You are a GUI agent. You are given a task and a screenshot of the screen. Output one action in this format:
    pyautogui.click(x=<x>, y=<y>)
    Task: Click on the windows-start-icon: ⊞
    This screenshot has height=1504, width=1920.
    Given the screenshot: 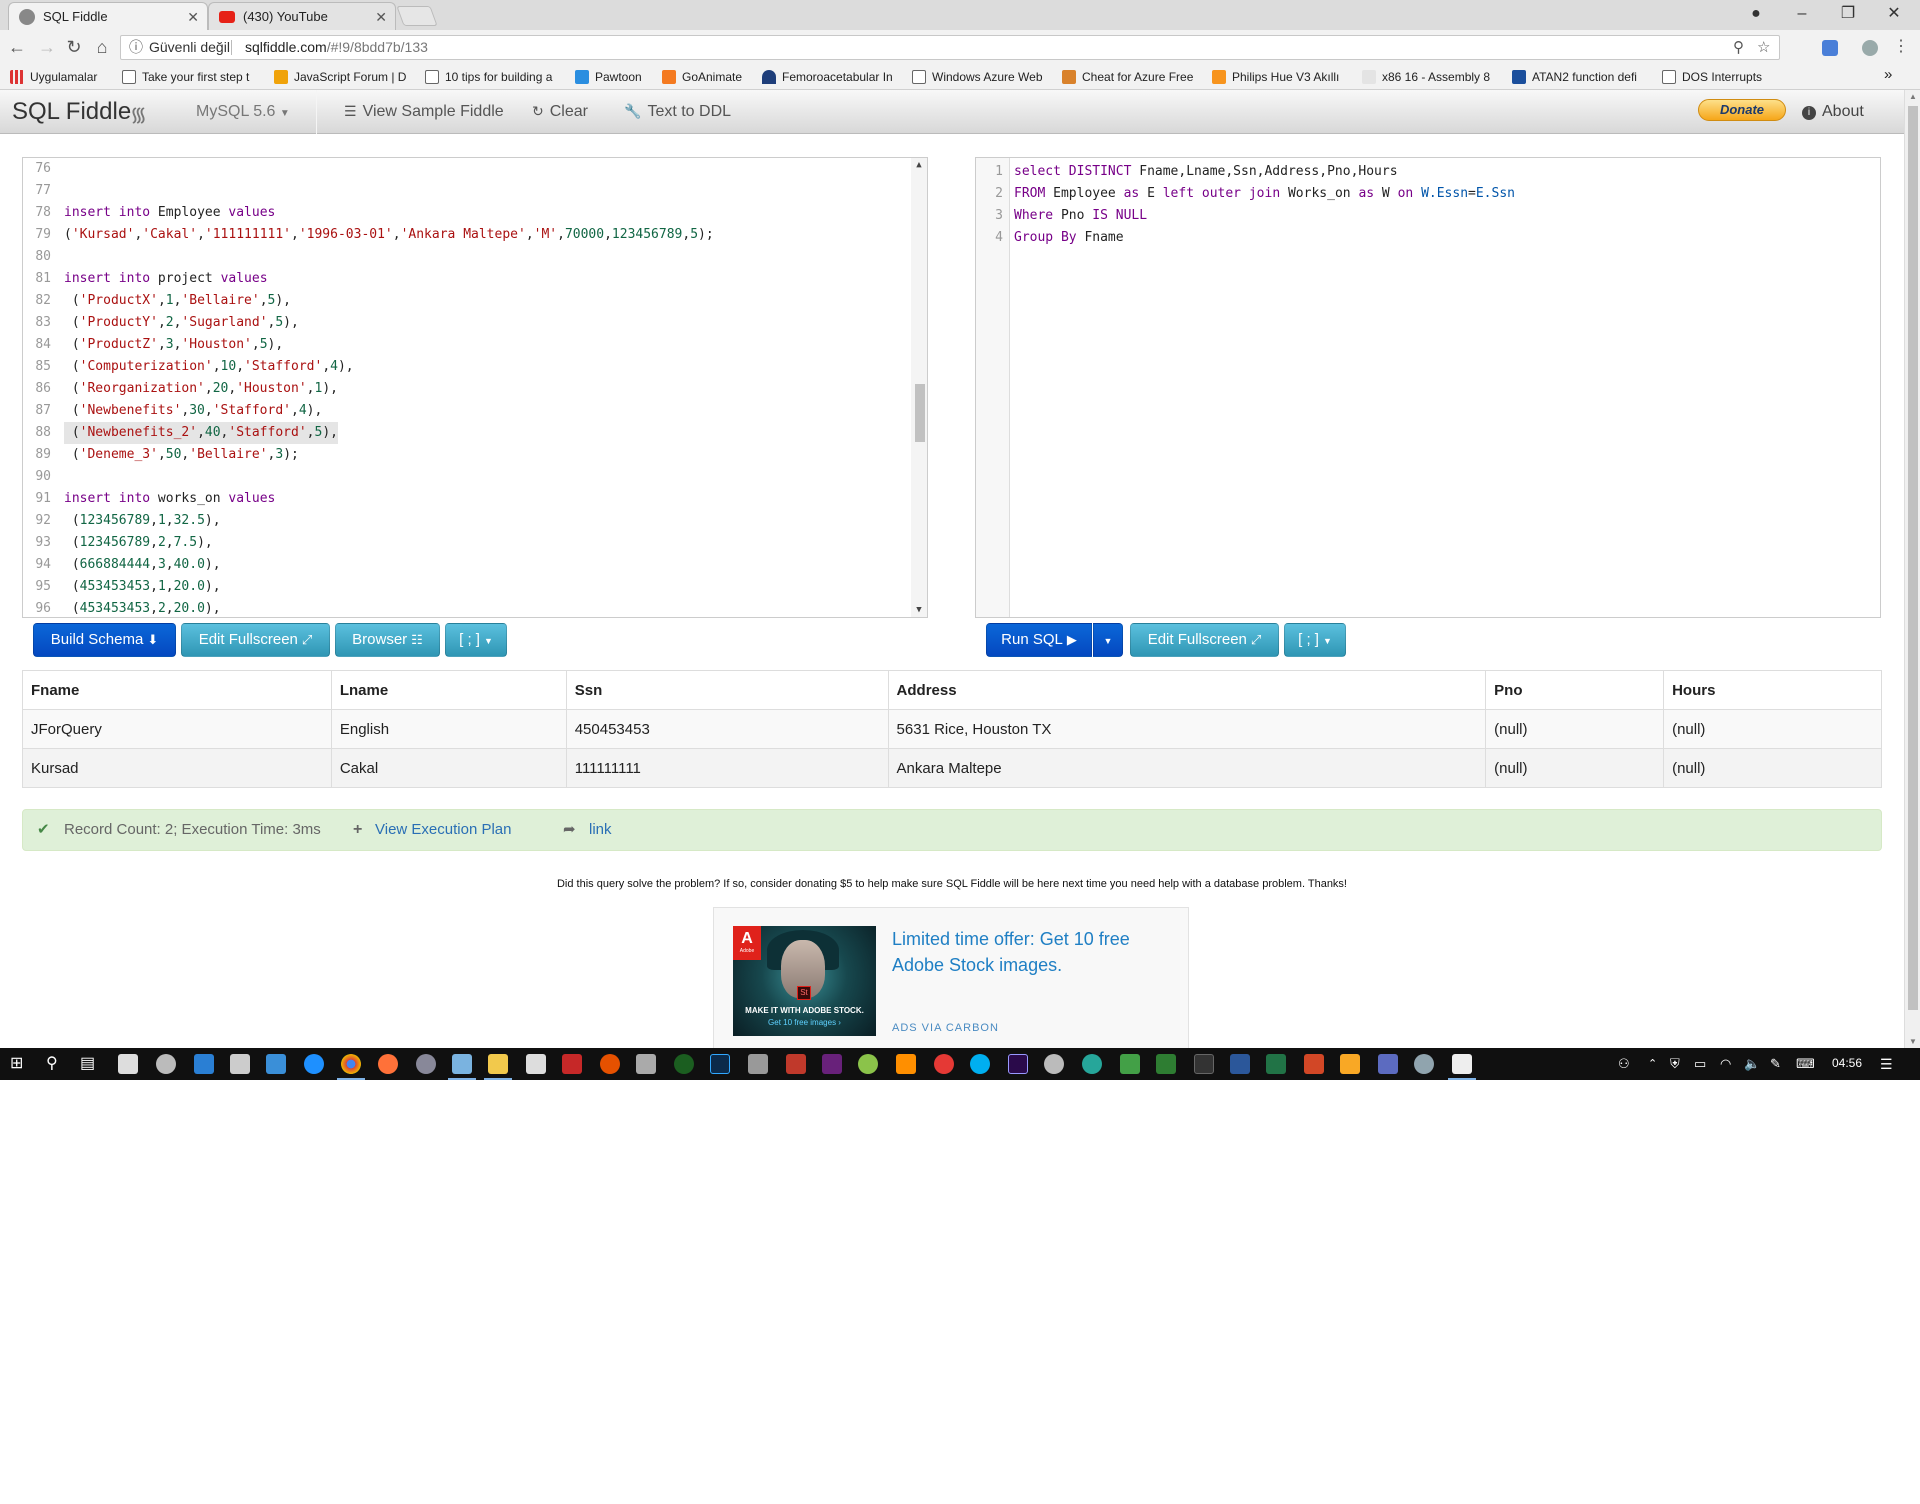 What is the action you would take?
    pyautogui.click(x=16, y=1064)
    